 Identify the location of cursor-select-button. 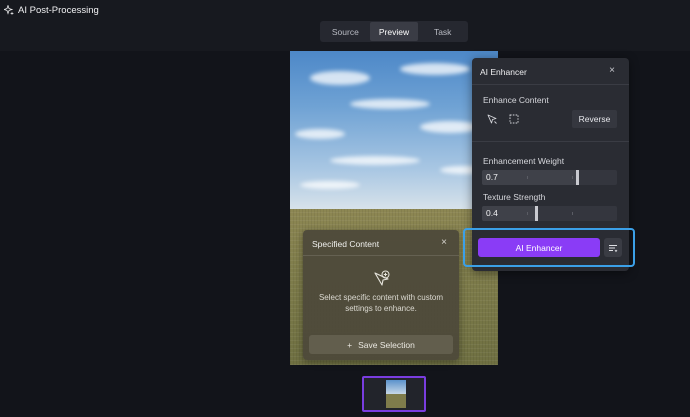
(492, 119).